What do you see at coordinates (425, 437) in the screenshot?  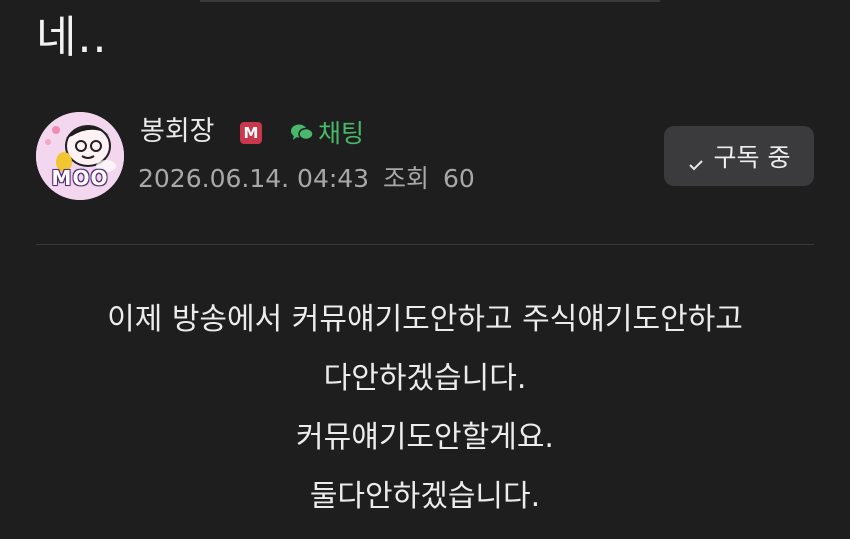 I see `body-line: 커뮤얘기도안할게요.` at bounding box center [425, 437].